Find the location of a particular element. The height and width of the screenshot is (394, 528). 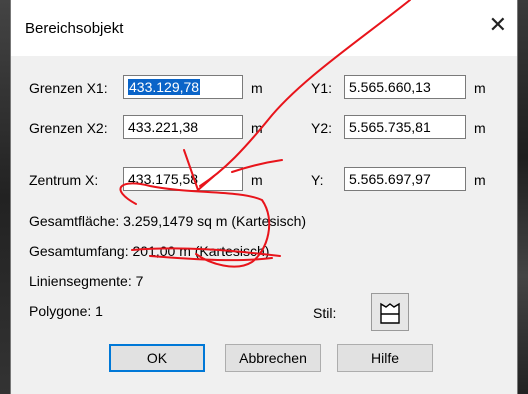

perimeter-line: Gesamtumfang: 201,00 m (Kartesisch) is located at coordinates (149, 251).